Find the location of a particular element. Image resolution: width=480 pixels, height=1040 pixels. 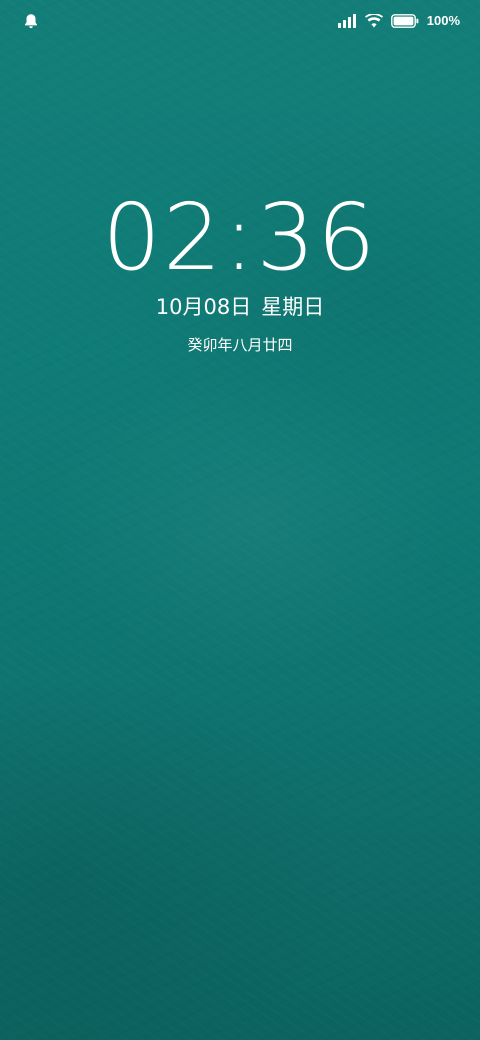

battery-icon is located at coordinates (404, 21).